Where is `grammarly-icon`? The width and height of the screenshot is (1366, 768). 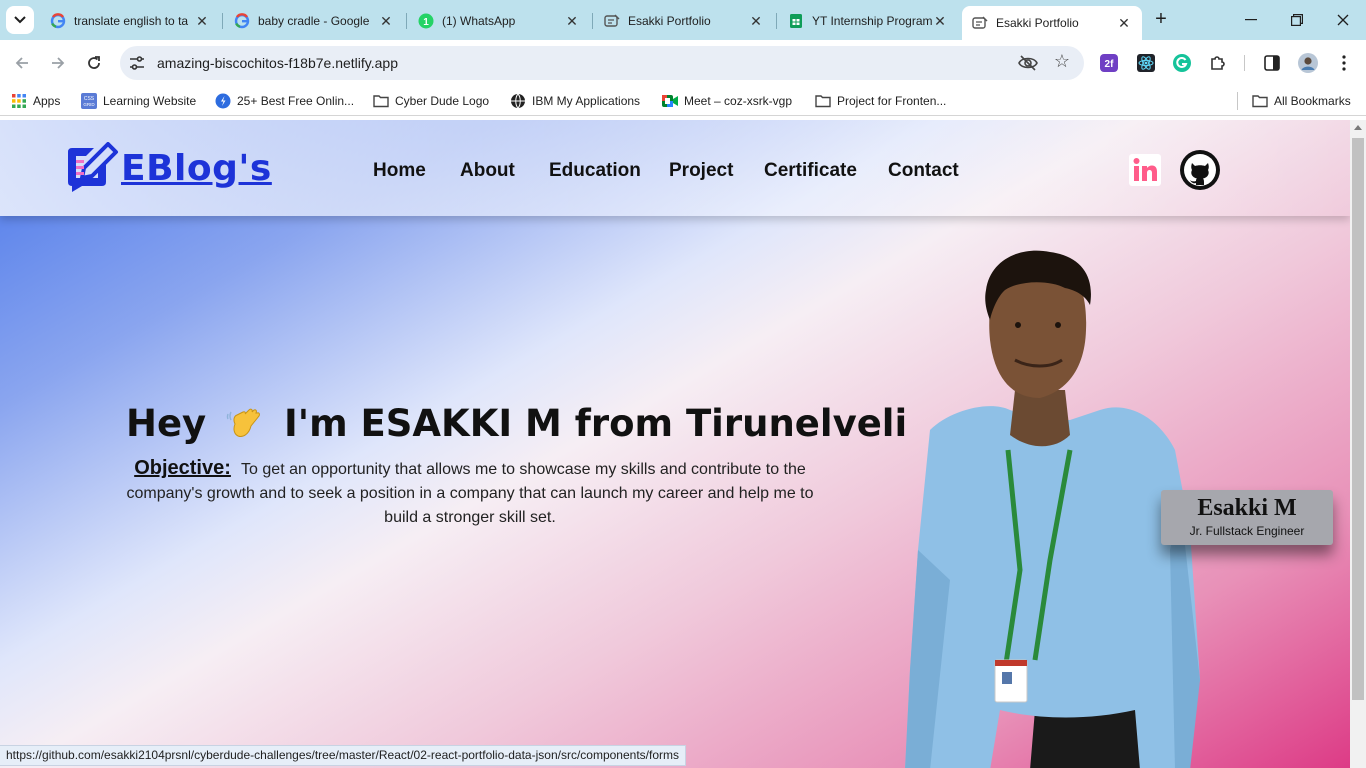 grammarly-icon is located at coordinates (1182, 63).